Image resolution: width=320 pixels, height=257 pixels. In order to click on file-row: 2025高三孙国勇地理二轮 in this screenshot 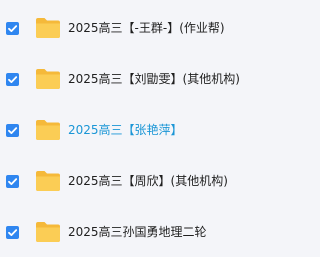, I will do `click(142, 232)`.